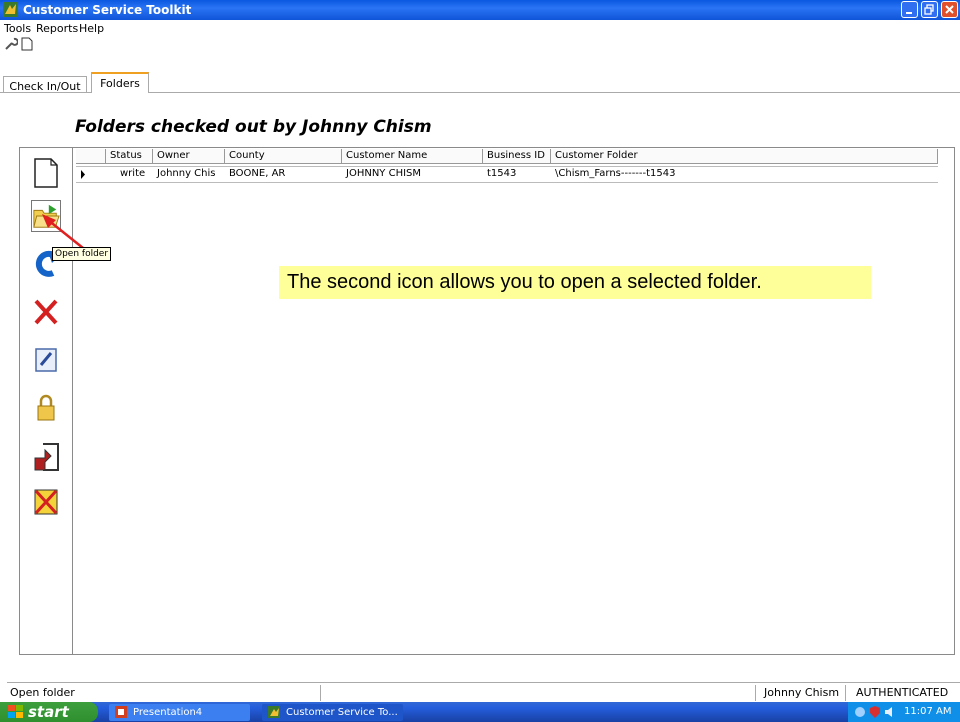  What do you see at coordinates (186, 173) in the screenshot?
I see `cell-owner: Johnny Chis` at bounding box center [186, 173].